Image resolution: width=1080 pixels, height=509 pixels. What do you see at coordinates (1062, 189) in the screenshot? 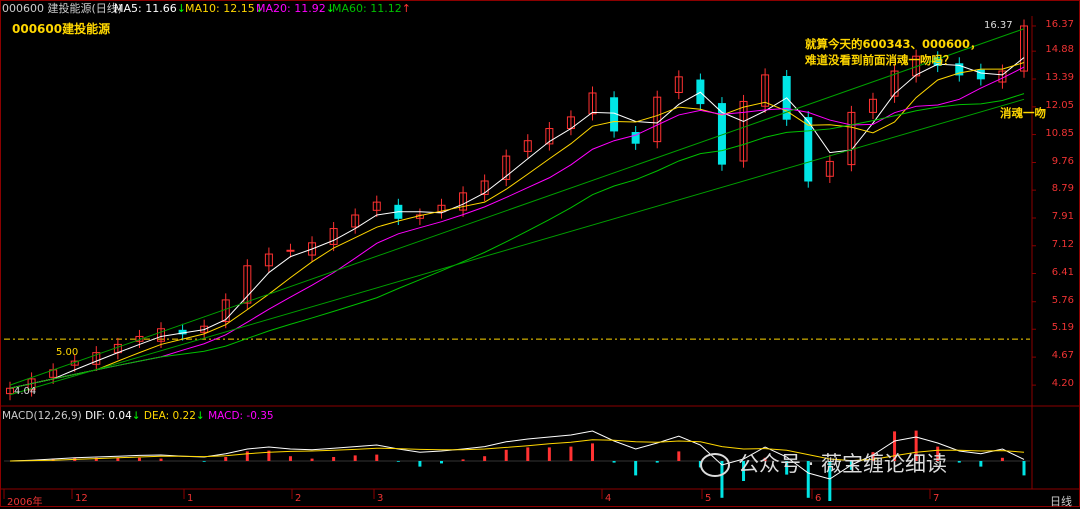
I see `y-tick-label: 8.79` at bounding box center [1062, 189].